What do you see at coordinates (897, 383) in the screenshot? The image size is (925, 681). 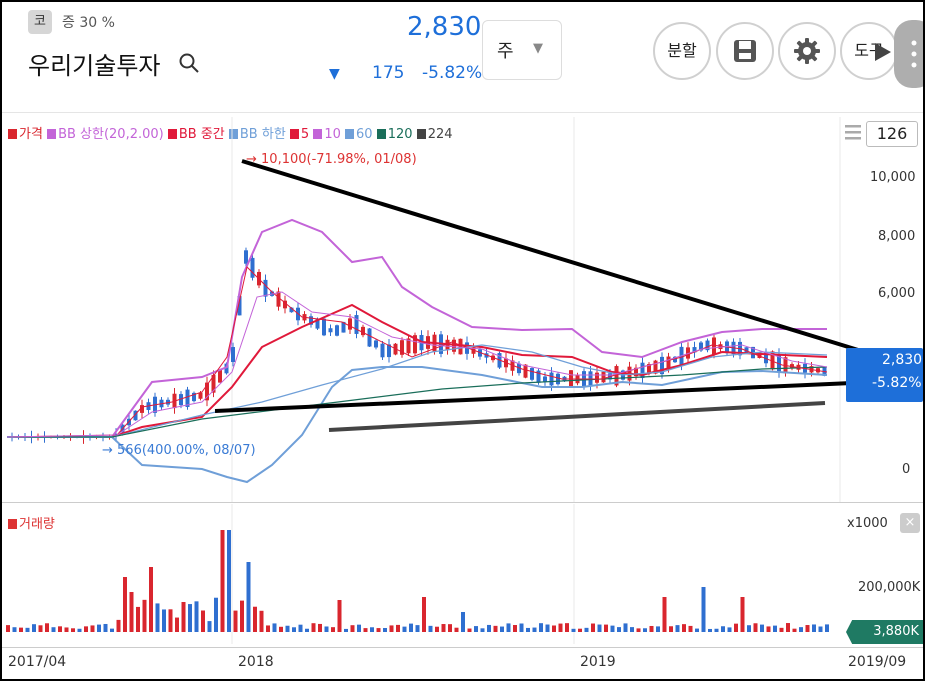 I see `price-tag-percent: -5.82%` at bounding box center [897, 383].